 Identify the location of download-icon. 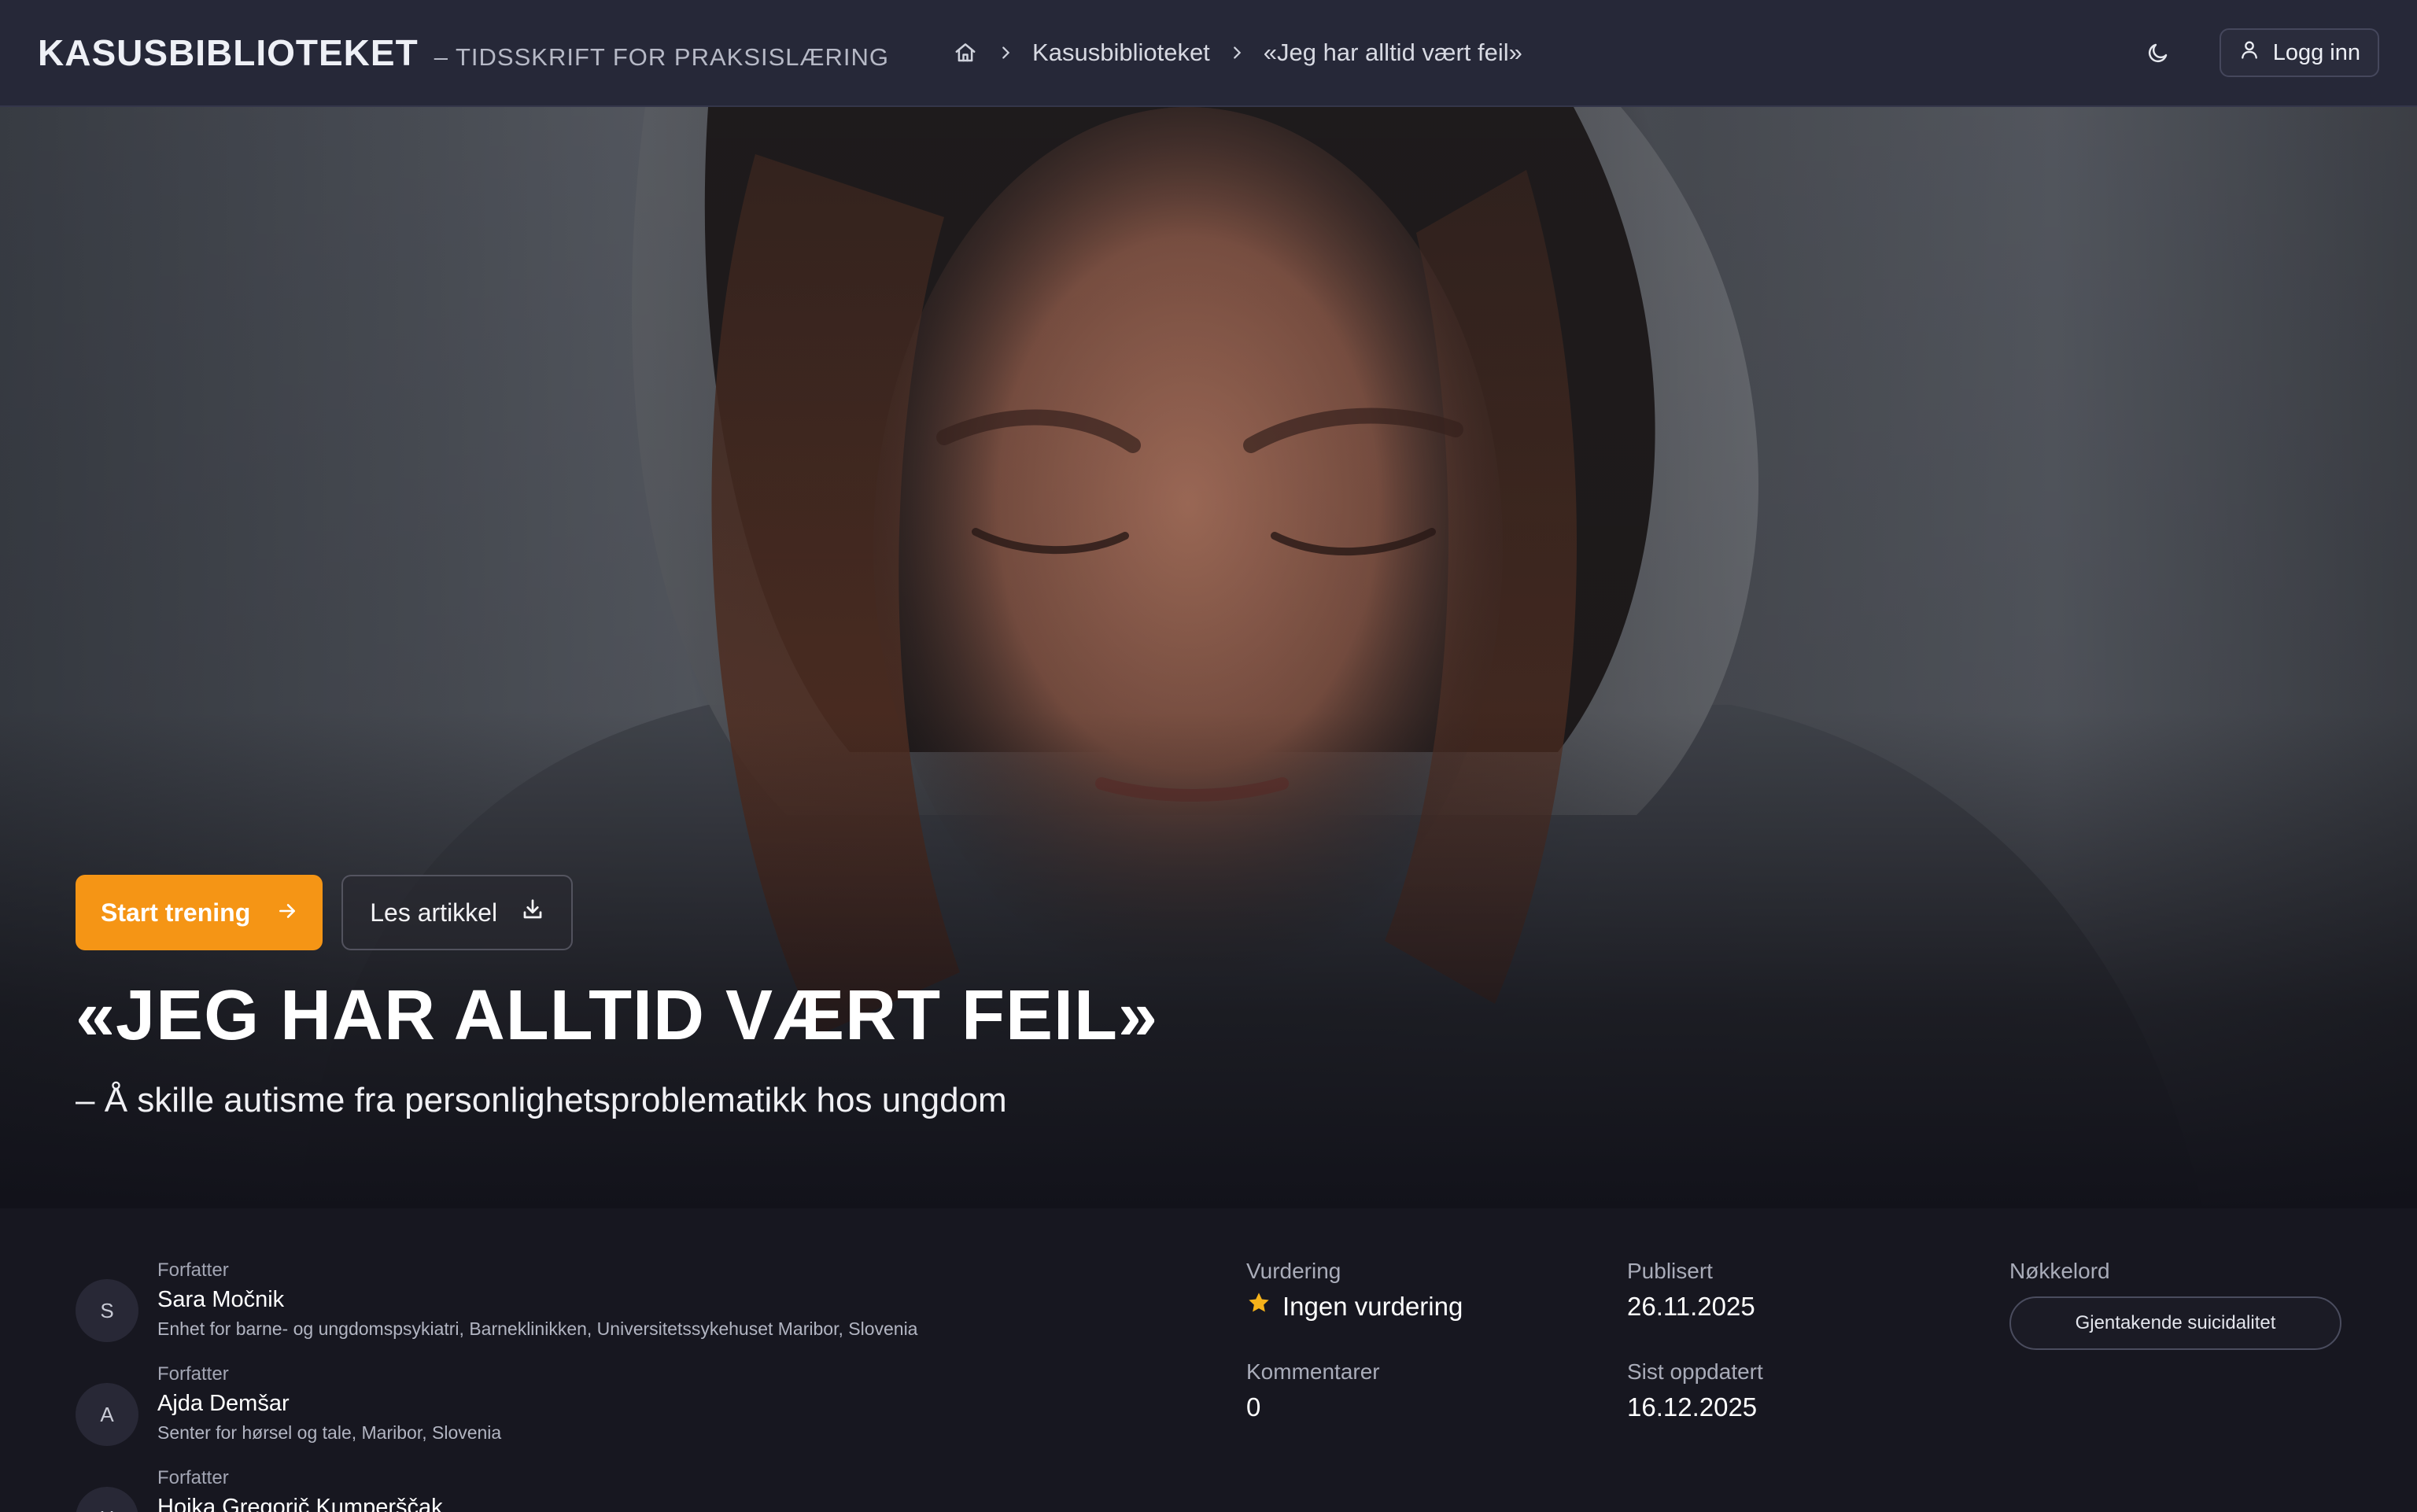
(532, 912).